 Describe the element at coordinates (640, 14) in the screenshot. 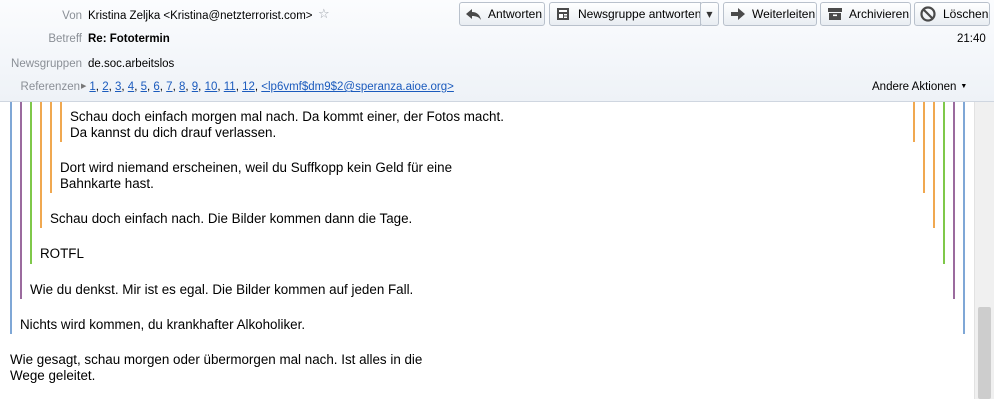

I see `reply-newsgroup-label: Newsgruppe antworten` at that location.